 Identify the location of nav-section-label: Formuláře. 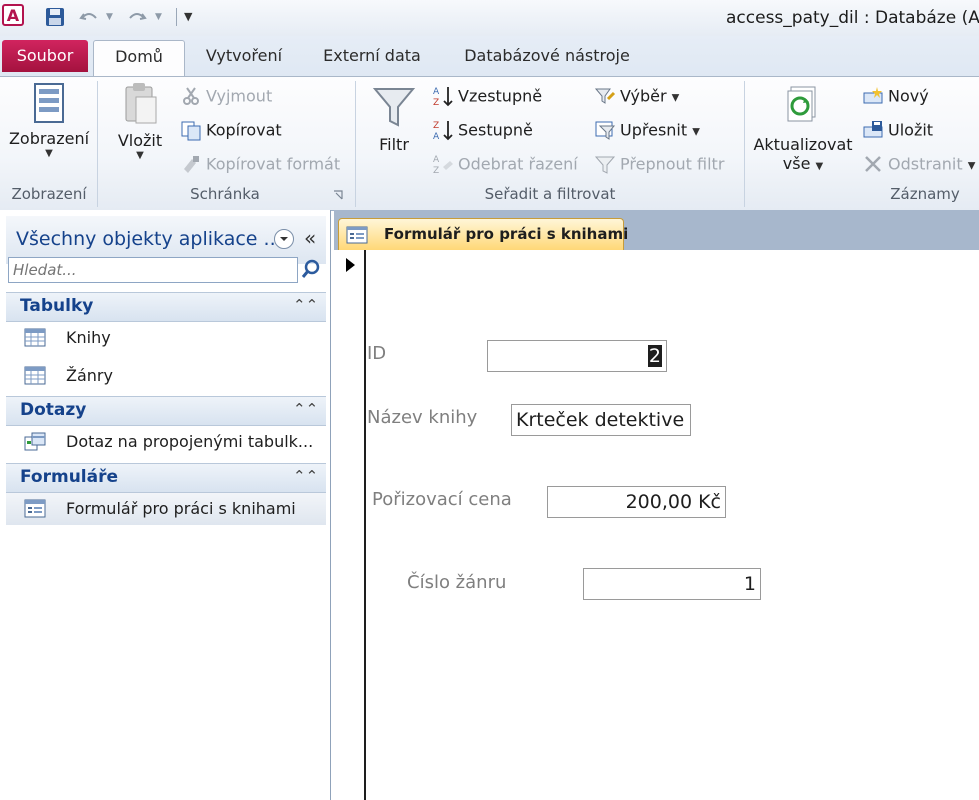
(69, 477).